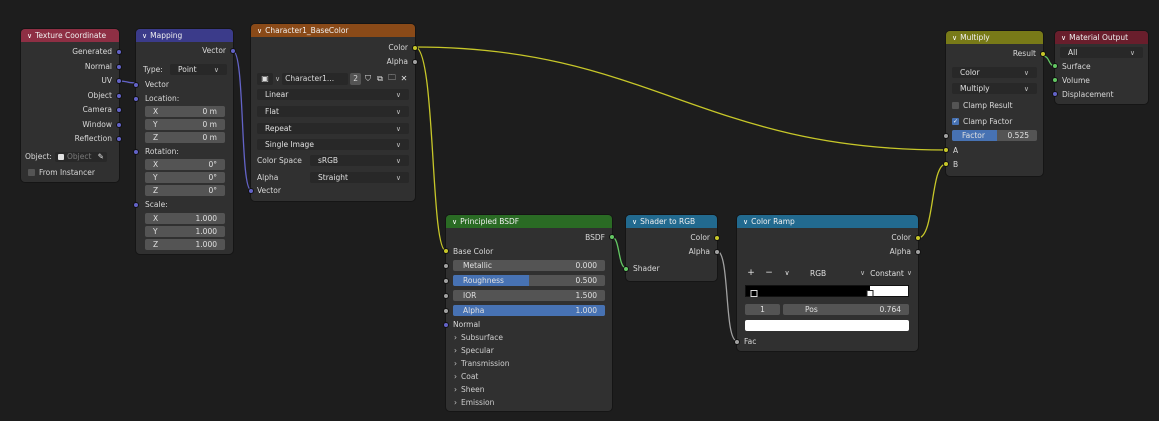  What do you see at coordinates (955, 164) in the screenshot?
I see `input-b: B` at bounding box center [955, 164].